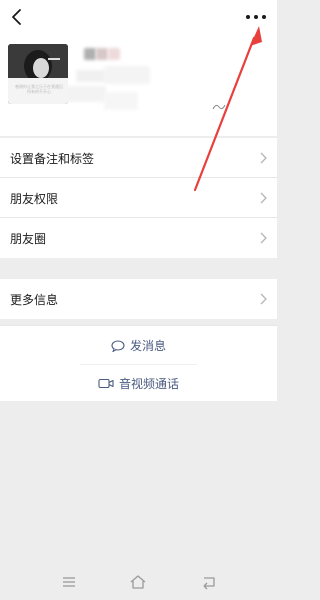 The height and width of the screenshot is (600, 320). Describe the element at coordinates (106, 383) in the screenshot. I see `video-camera-icon` at that location.